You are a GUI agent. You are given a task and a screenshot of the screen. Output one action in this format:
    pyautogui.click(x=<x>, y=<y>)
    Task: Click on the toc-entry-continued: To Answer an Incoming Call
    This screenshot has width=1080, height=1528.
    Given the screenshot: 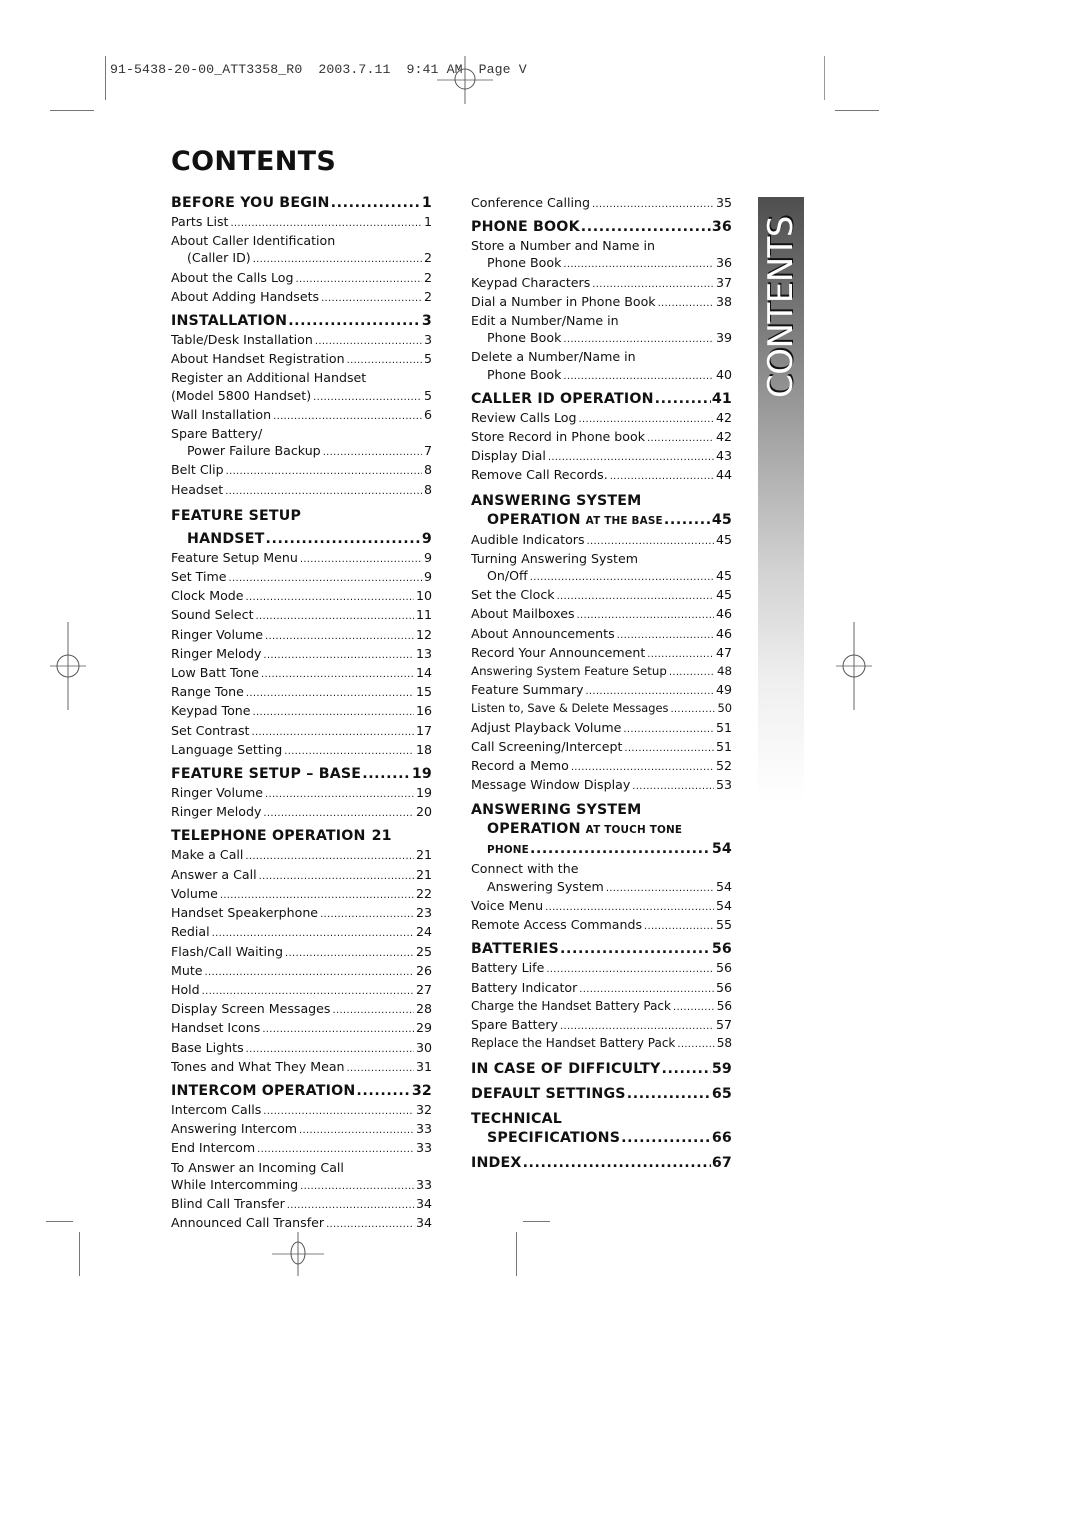 What is the action you would take?
    pyautogui.click(x=257, y=1167)
    